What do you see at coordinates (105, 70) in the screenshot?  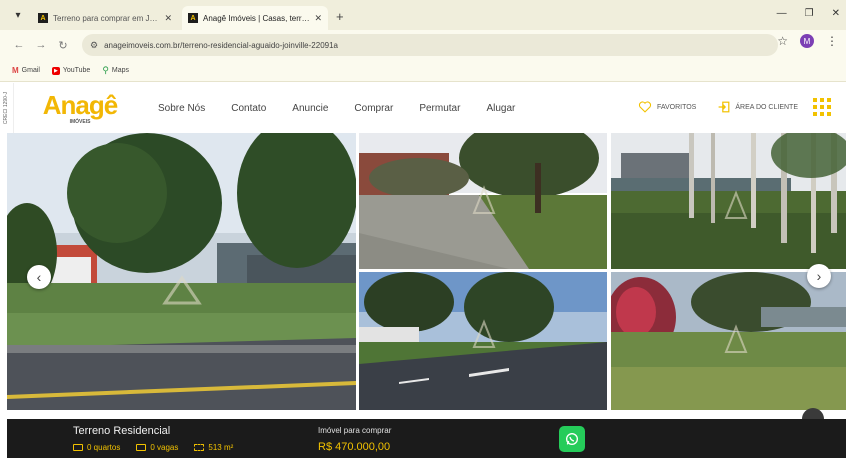 I see `maps-icon: ⚲` at bounding box center [105, 70].